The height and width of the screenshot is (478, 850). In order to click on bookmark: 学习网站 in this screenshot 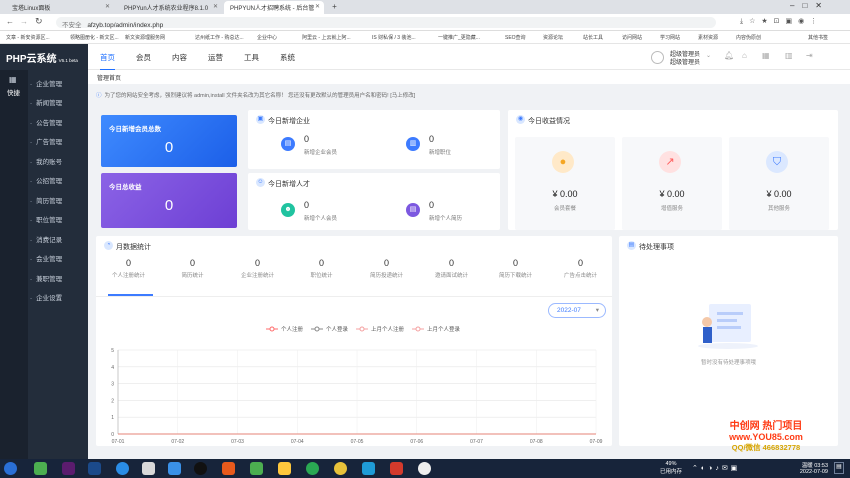, I will do `click(670, 37)`.